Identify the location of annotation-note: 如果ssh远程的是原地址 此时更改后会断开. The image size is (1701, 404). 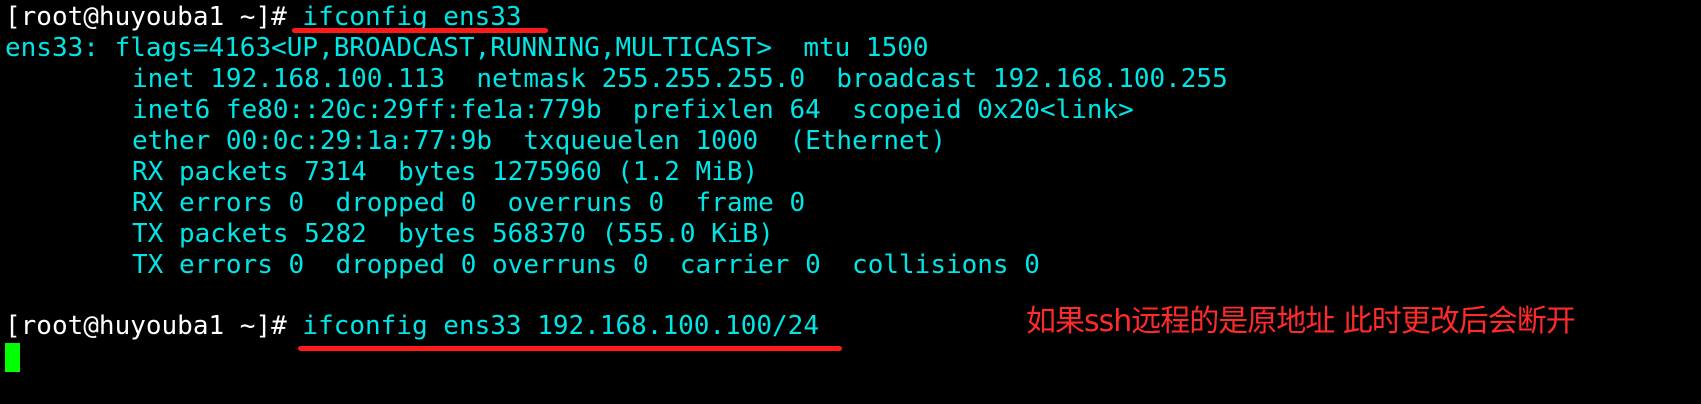
(1301, 321).